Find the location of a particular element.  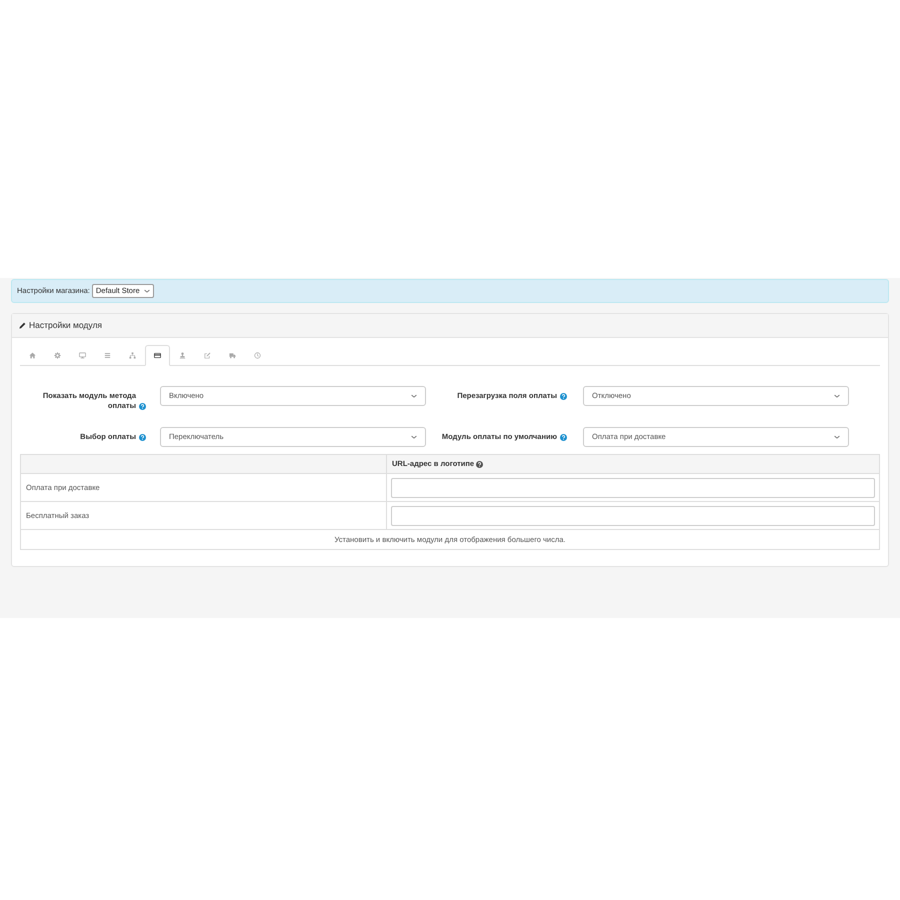

gear-icon is located at coordinates (57, 355).